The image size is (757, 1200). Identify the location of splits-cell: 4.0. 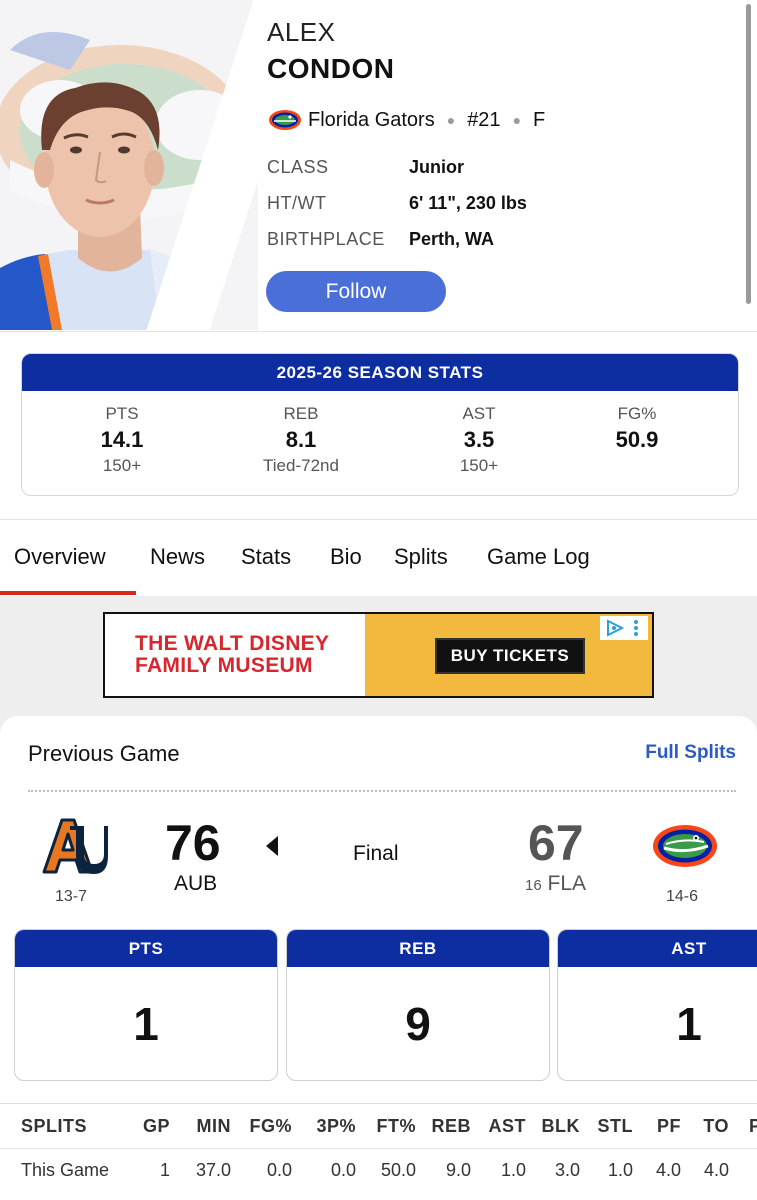
(716, 1170).